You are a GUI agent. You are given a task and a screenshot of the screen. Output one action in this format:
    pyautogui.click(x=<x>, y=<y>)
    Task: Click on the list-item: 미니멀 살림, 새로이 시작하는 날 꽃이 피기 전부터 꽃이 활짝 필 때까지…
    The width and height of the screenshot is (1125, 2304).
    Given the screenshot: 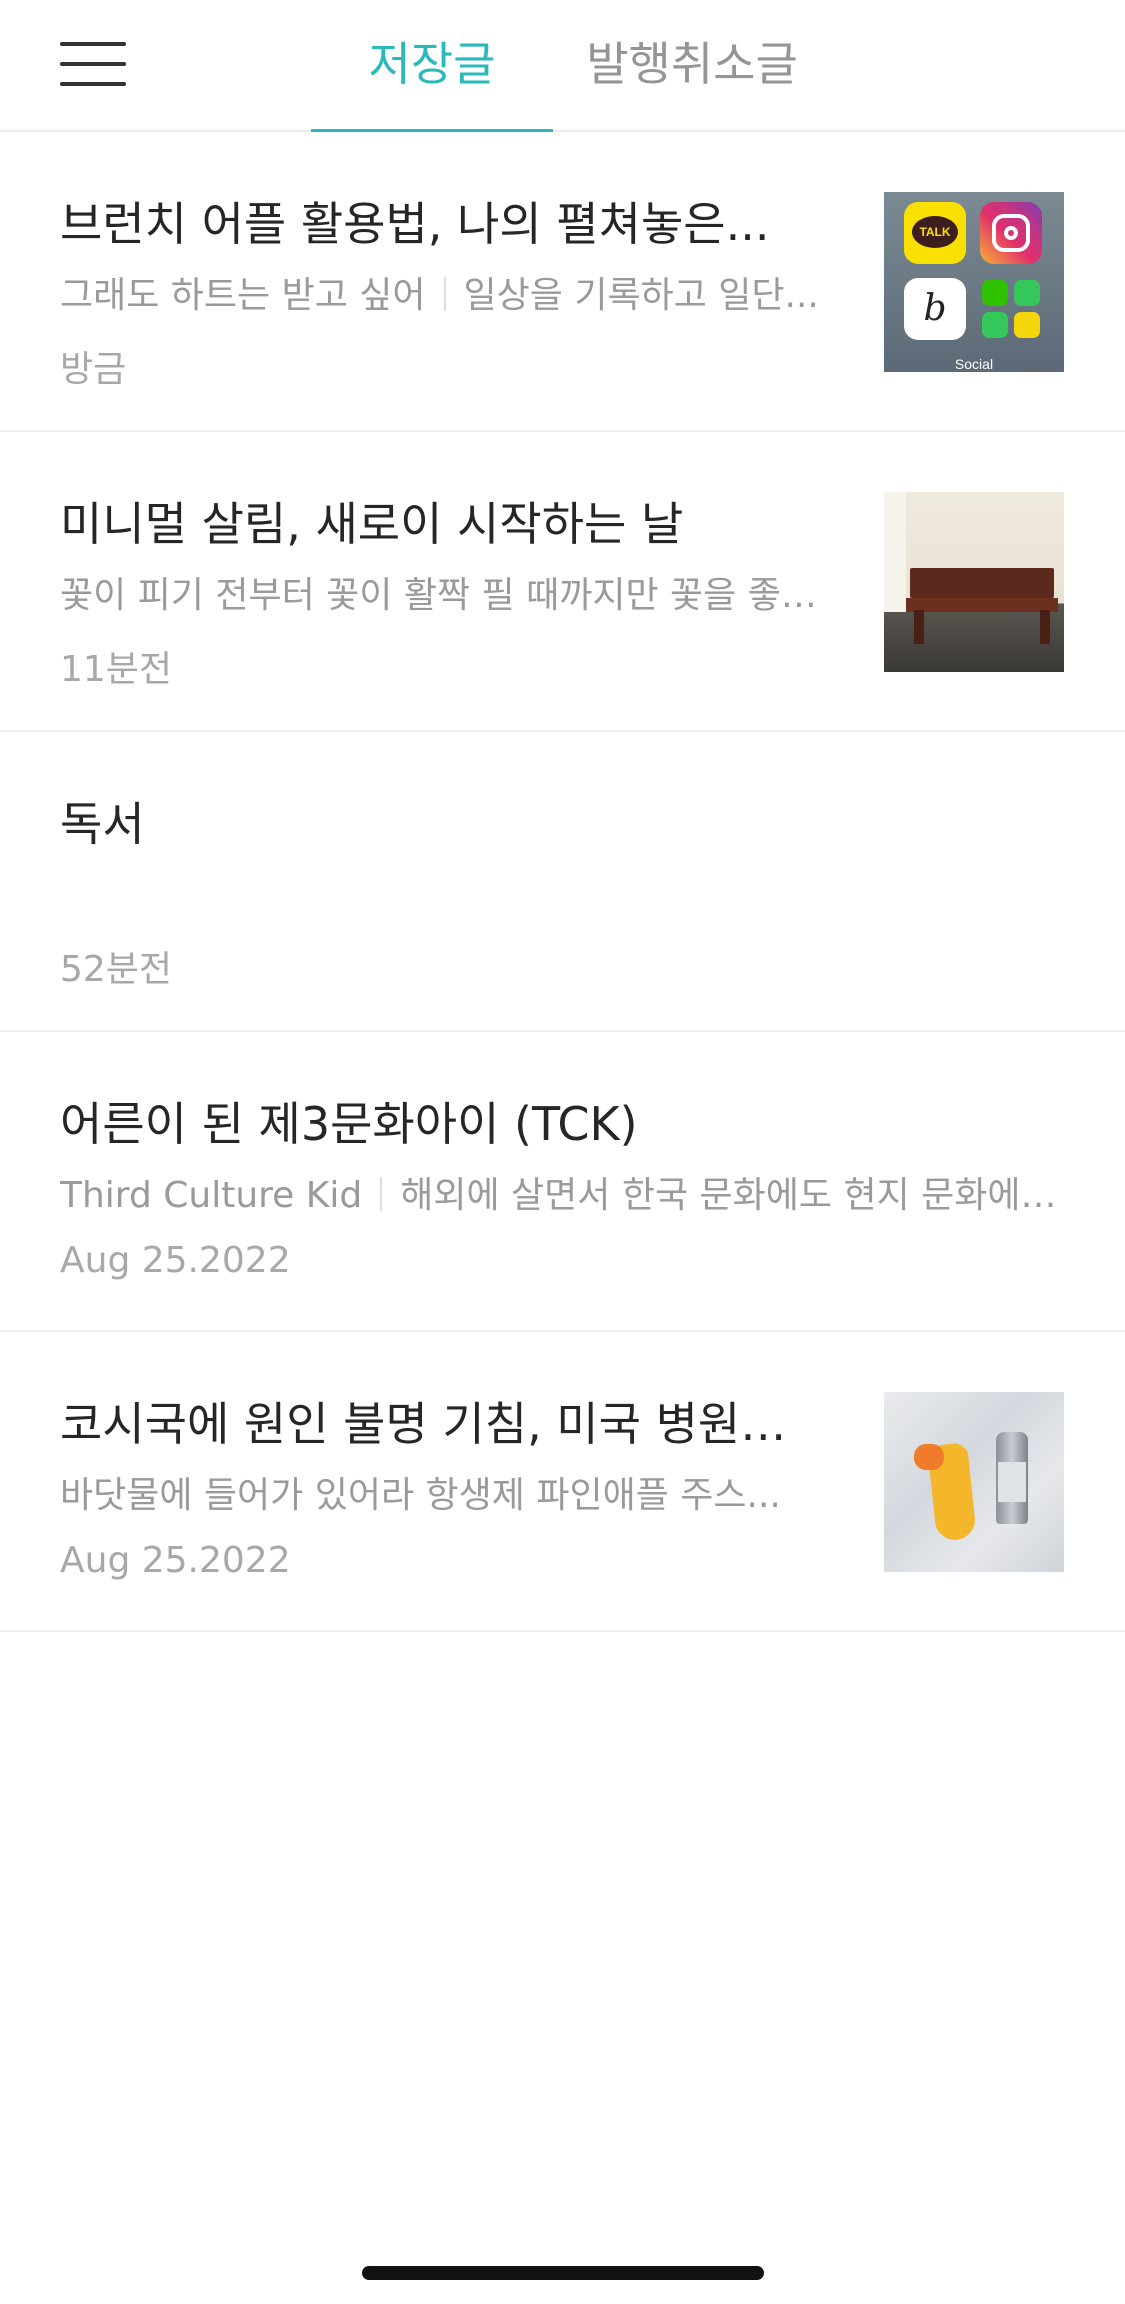 What is the action you would take?
    pyautogui.click(x=562, y=582)
    